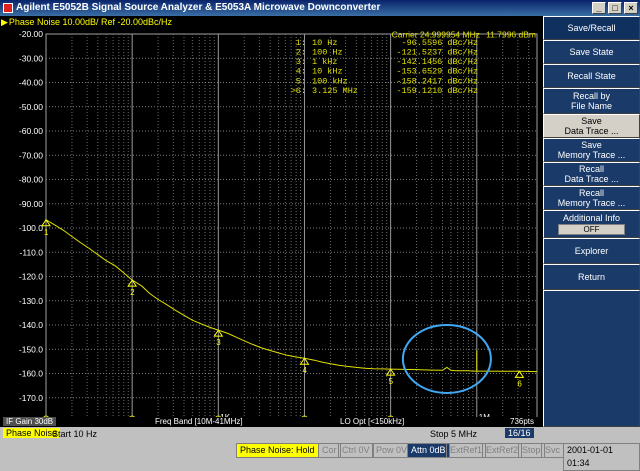 This screenshot has width=640, height=471. I want to click on window-controls: _ □ ×, so click(615, 8).